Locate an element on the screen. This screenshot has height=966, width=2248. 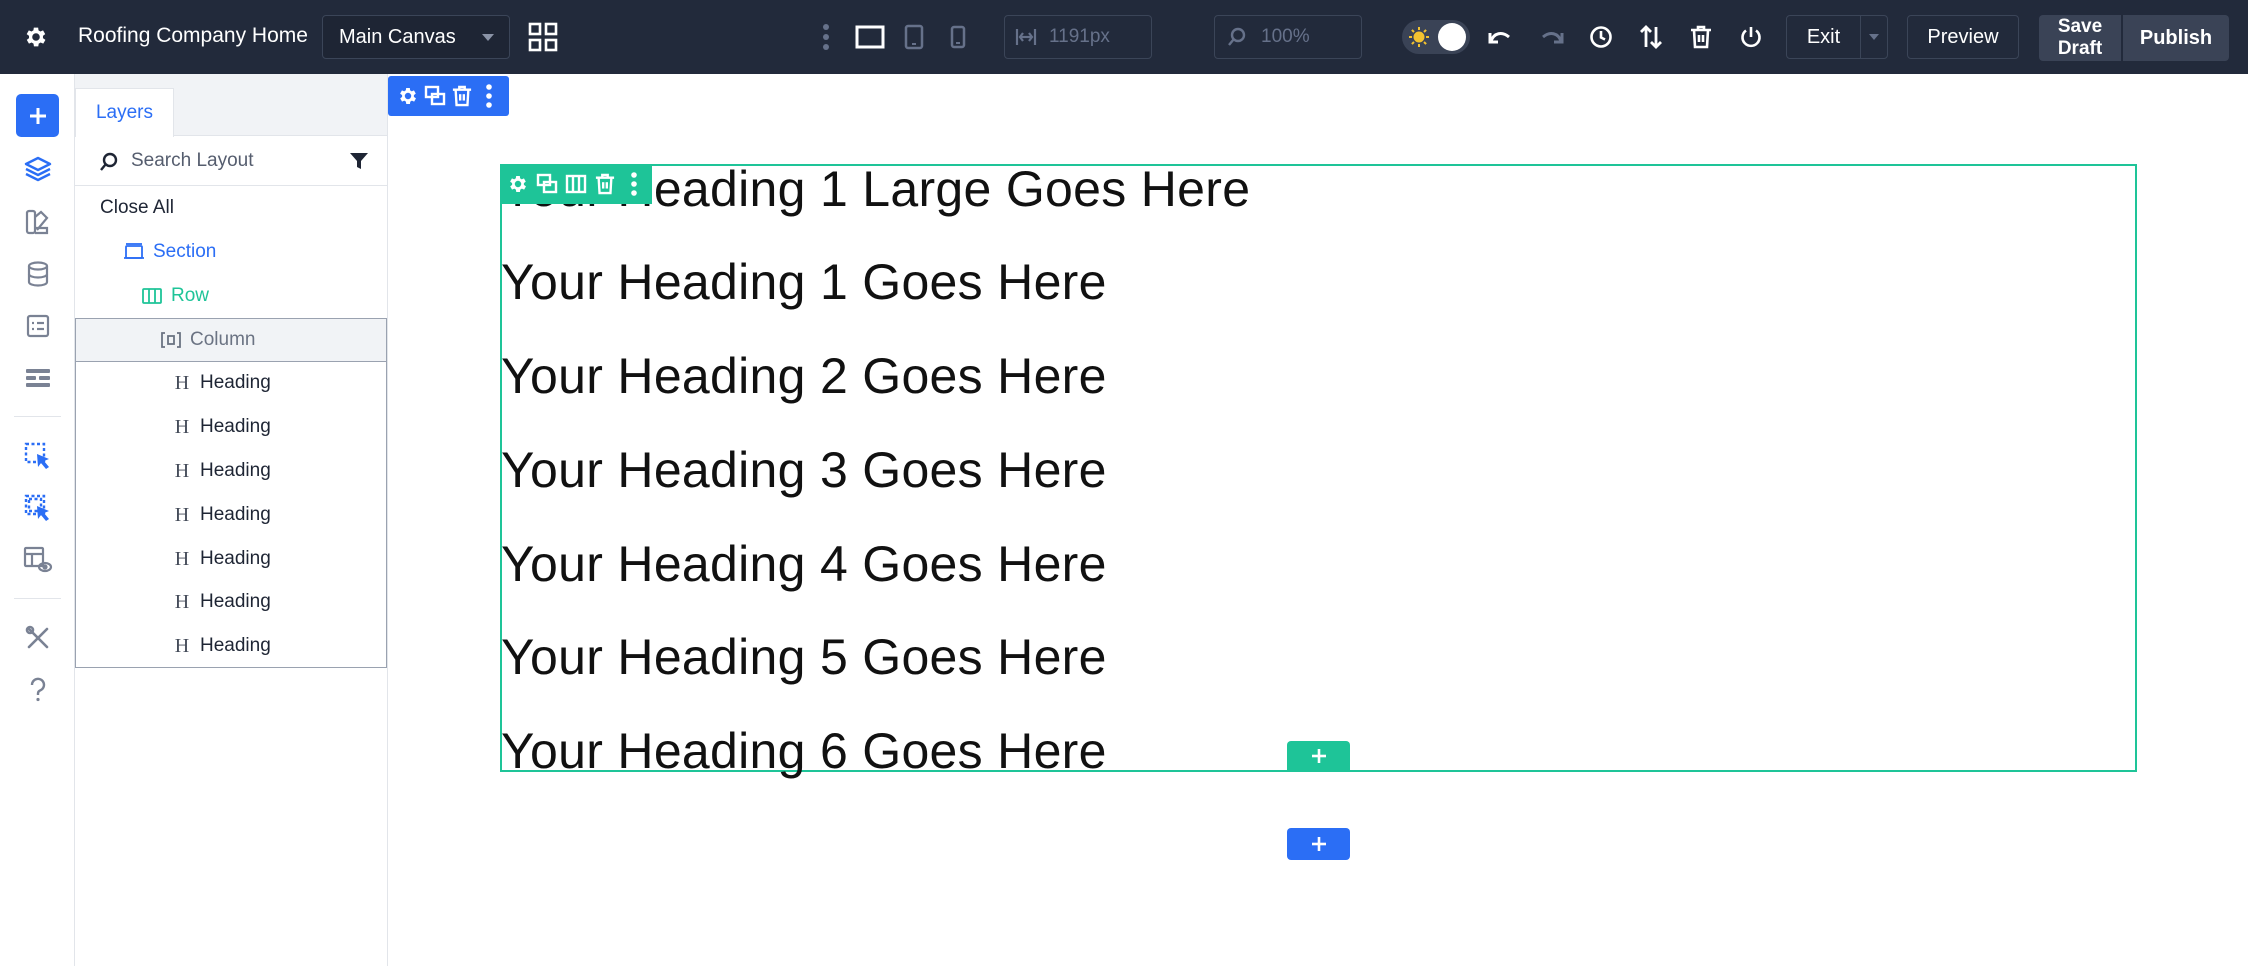
canvas-width-field: 1191px is located at coordinates (1078, 37).